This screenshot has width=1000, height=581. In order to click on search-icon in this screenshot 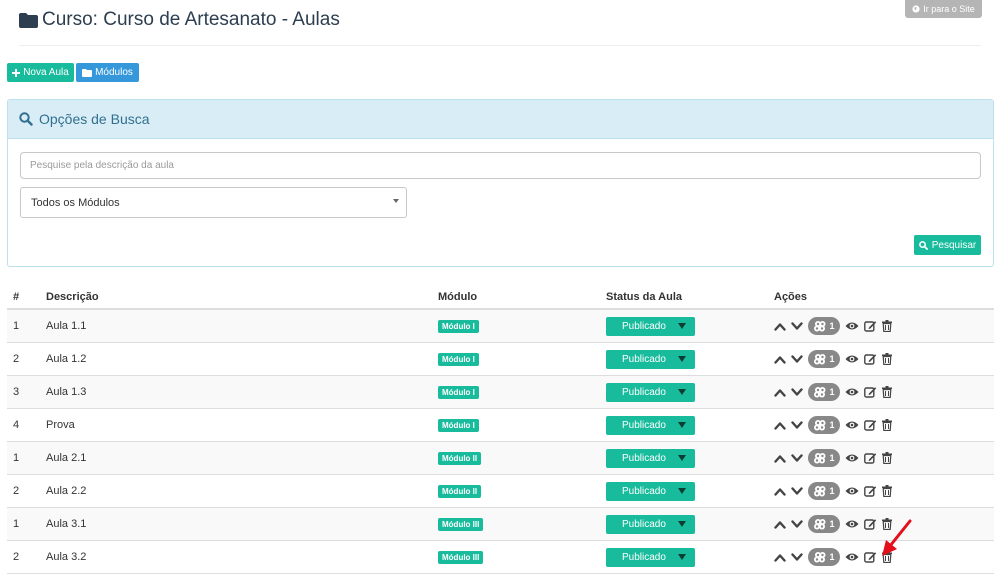, I will do `click(26, 119)`.